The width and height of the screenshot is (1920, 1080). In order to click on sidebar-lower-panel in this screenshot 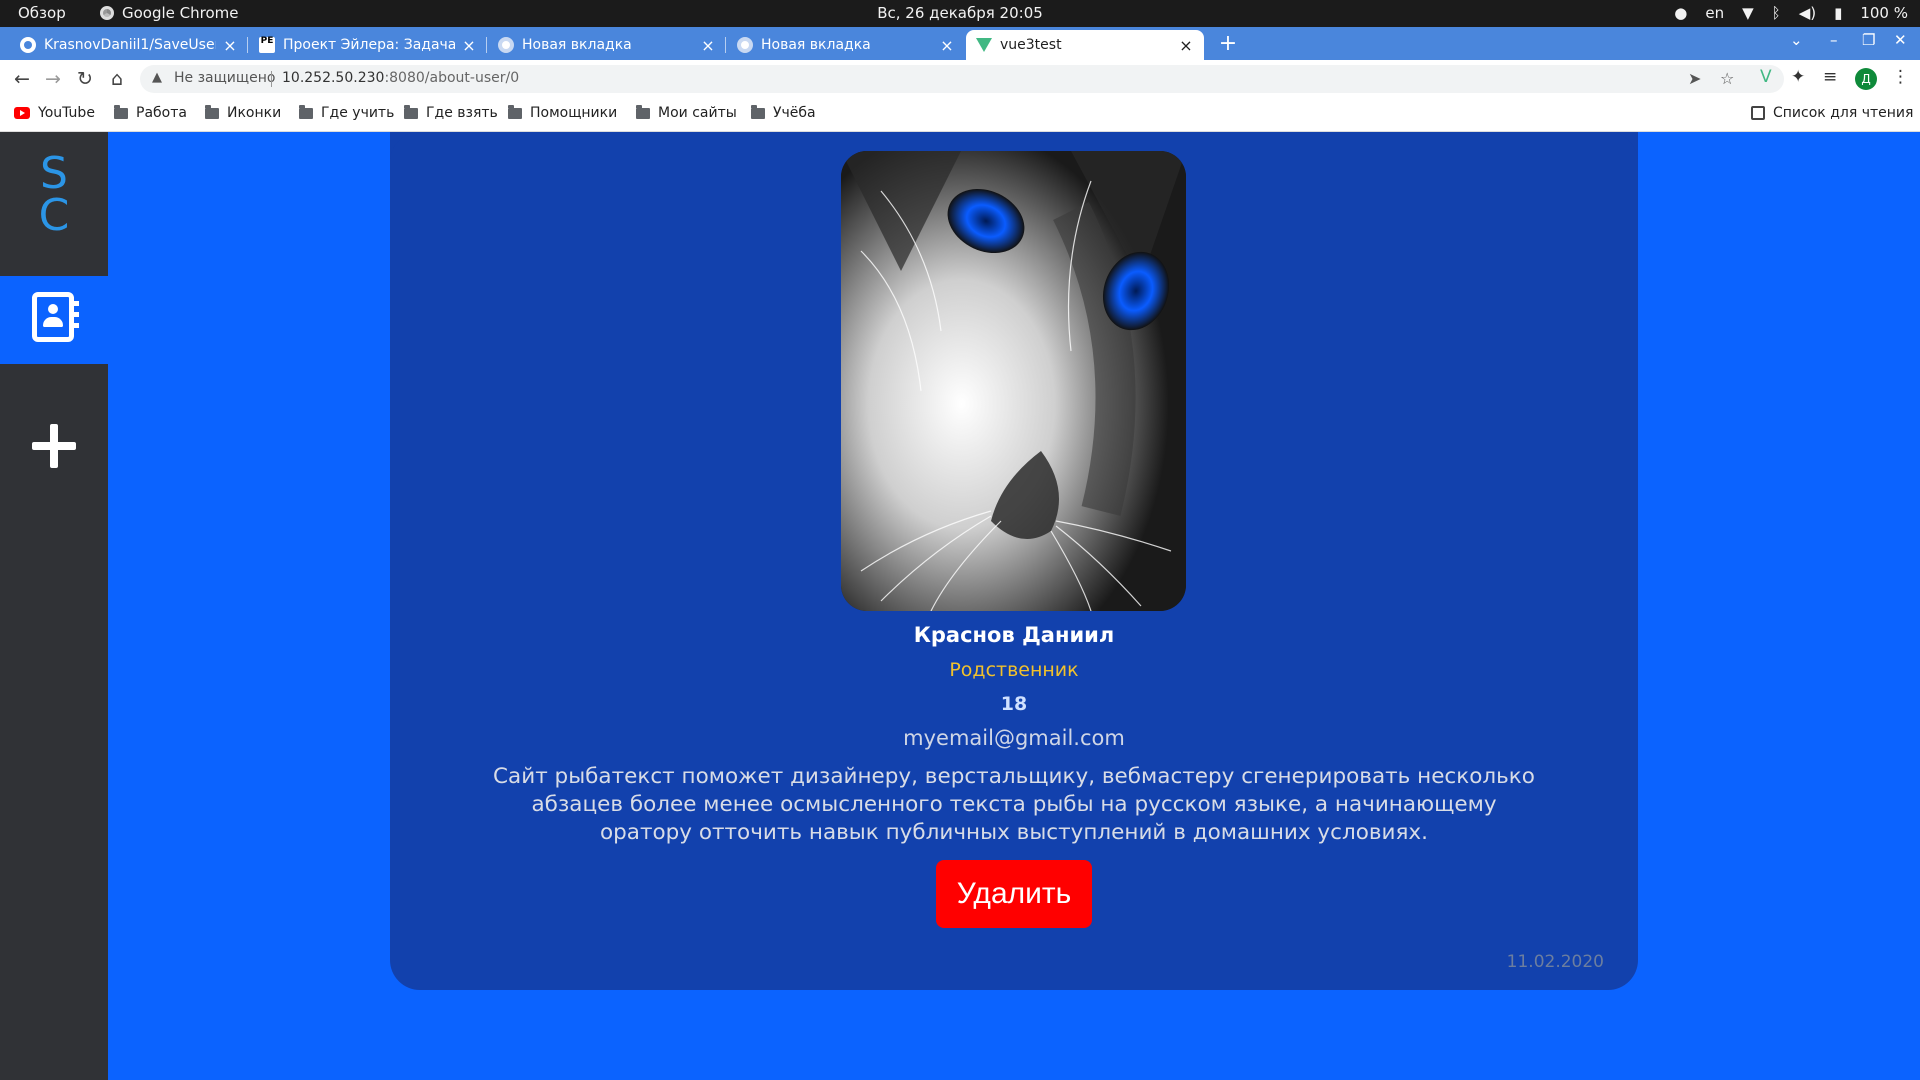, I will do `click(54, 722)`.